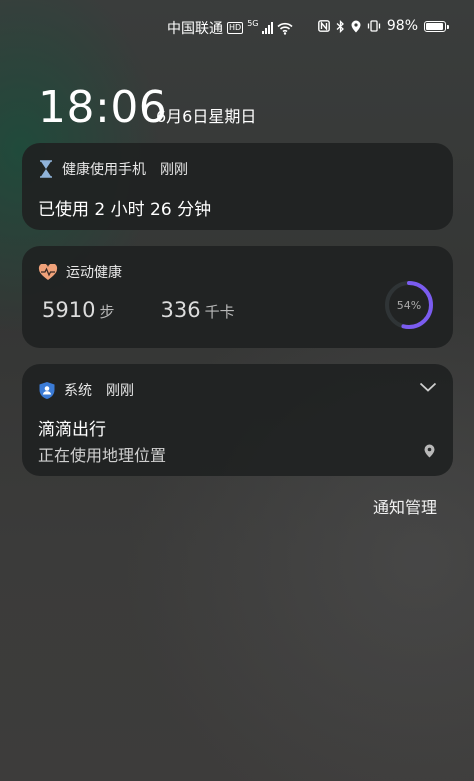  Describe the element at coordinates (374, 26) in the screenshot. I see `vibrate-icon` at that location.